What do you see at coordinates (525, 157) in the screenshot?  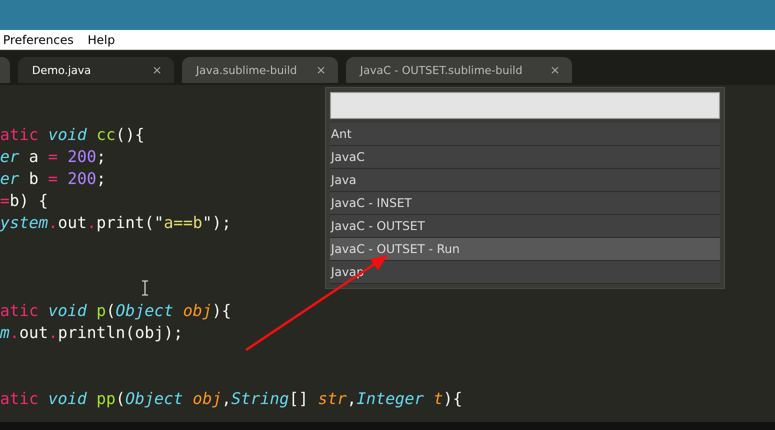 I see `list-item: JavaC` at bounding box center [525, 157].